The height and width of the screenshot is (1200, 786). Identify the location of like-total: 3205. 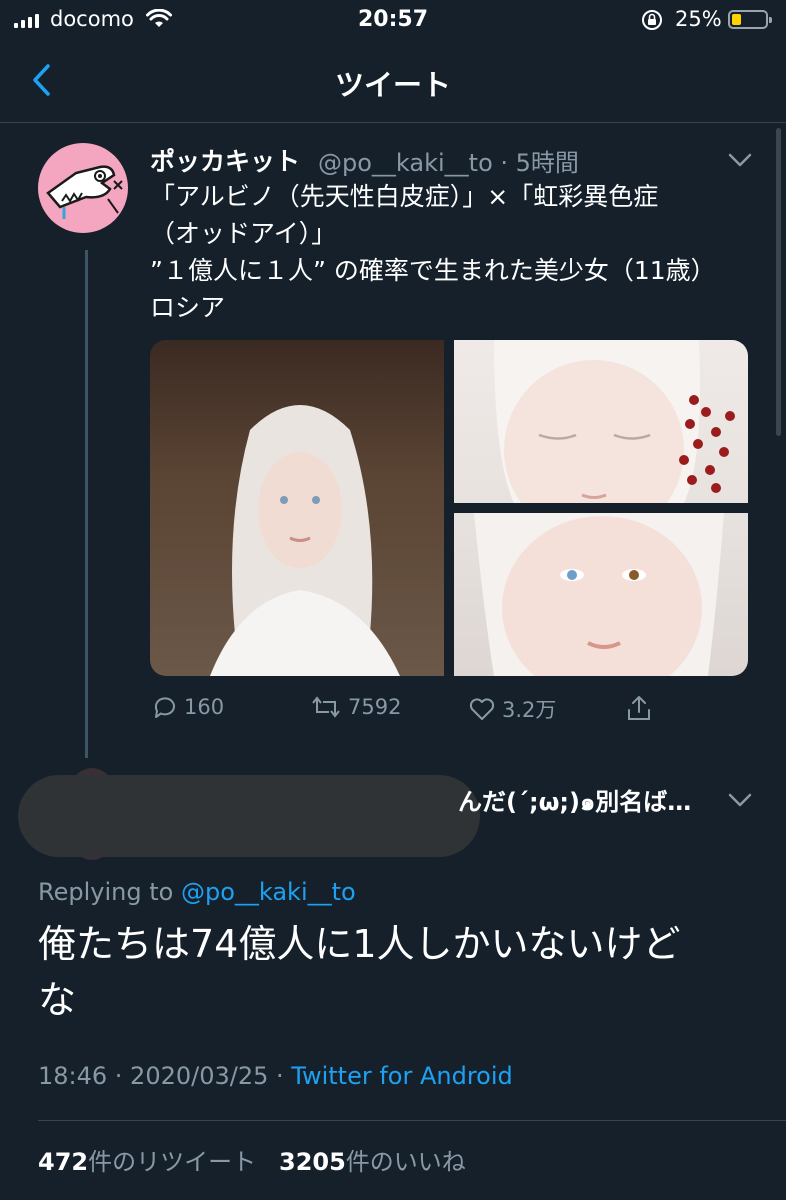
(312, 1162).